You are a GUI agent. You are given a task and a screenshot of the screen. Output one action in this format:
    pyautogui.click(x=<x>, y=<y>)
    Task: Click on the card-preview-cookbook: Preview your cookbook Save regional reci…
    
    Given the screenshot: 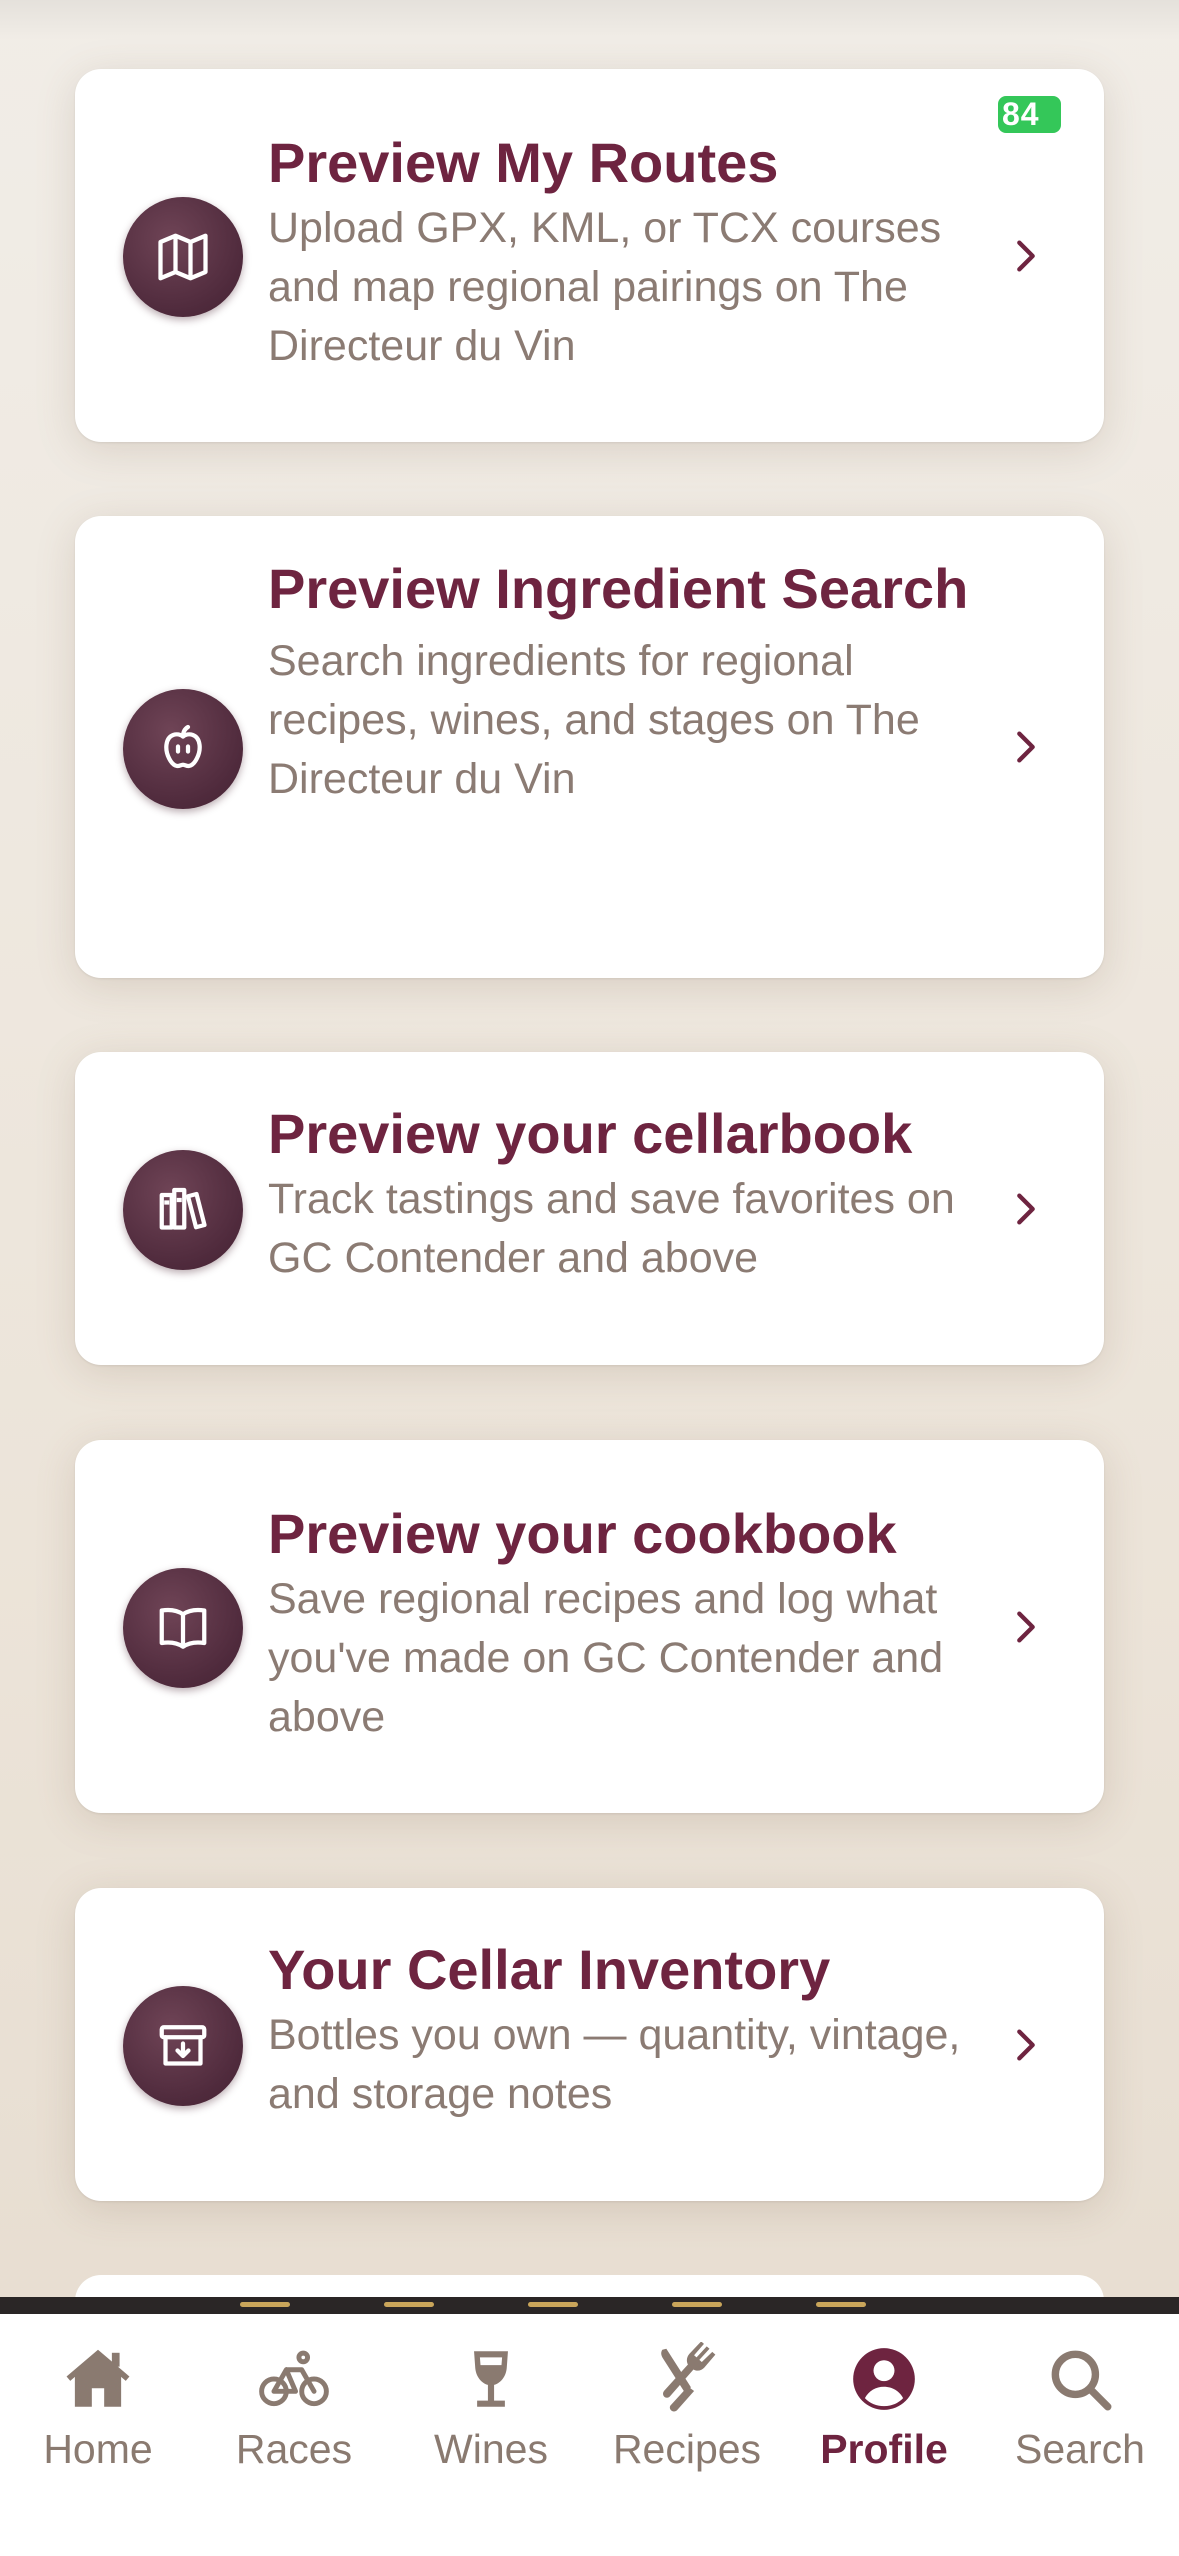 What is the action you would take?
    pyautogui.click(x=589, y=1626)
    